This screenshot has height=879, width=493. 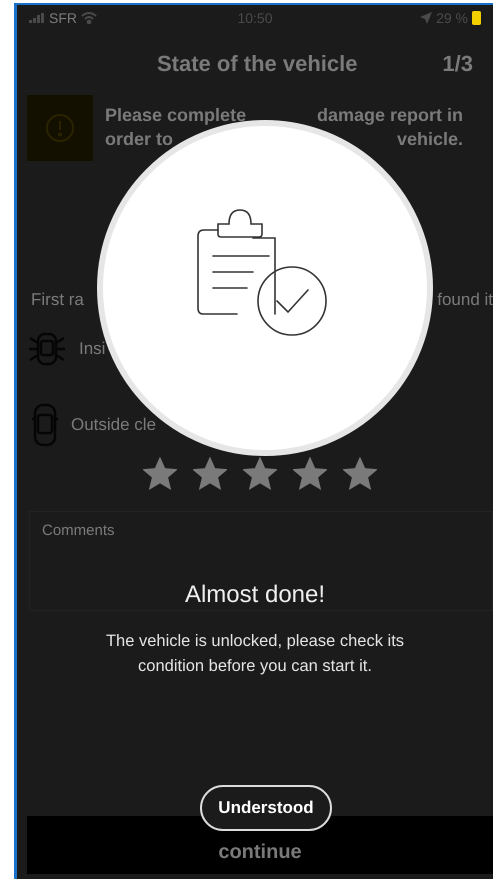 What do you see at coordinates (465, 300) in the screenshot?
I see `rating-prompt: found it` at bounding box center [465, 300].